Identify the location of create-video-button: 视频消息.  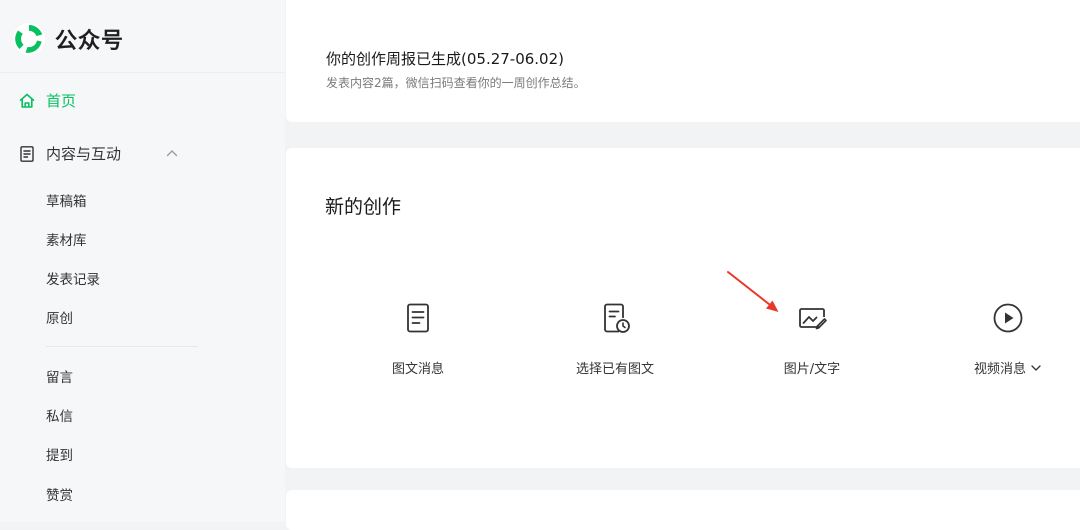
(1004, 342).